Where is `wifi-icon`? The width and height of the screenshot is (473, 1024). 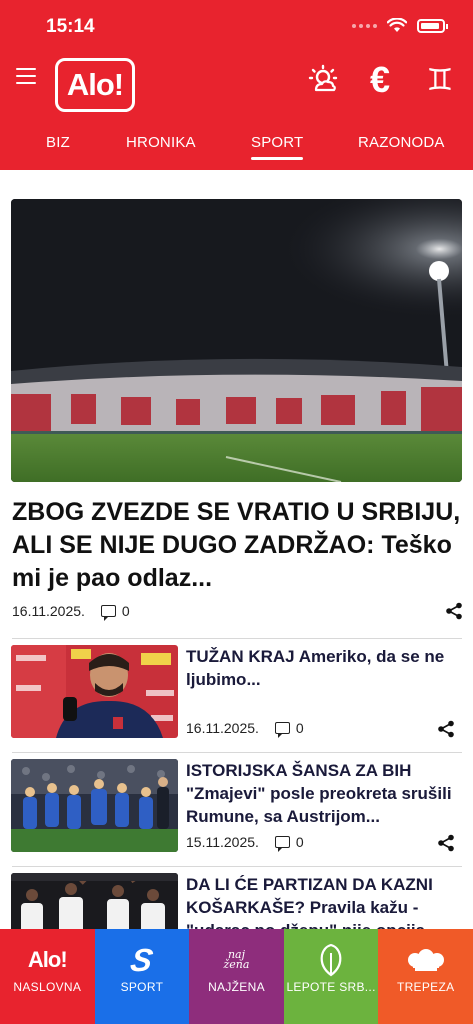
wifi-icon is located at coordinates (397, 25).